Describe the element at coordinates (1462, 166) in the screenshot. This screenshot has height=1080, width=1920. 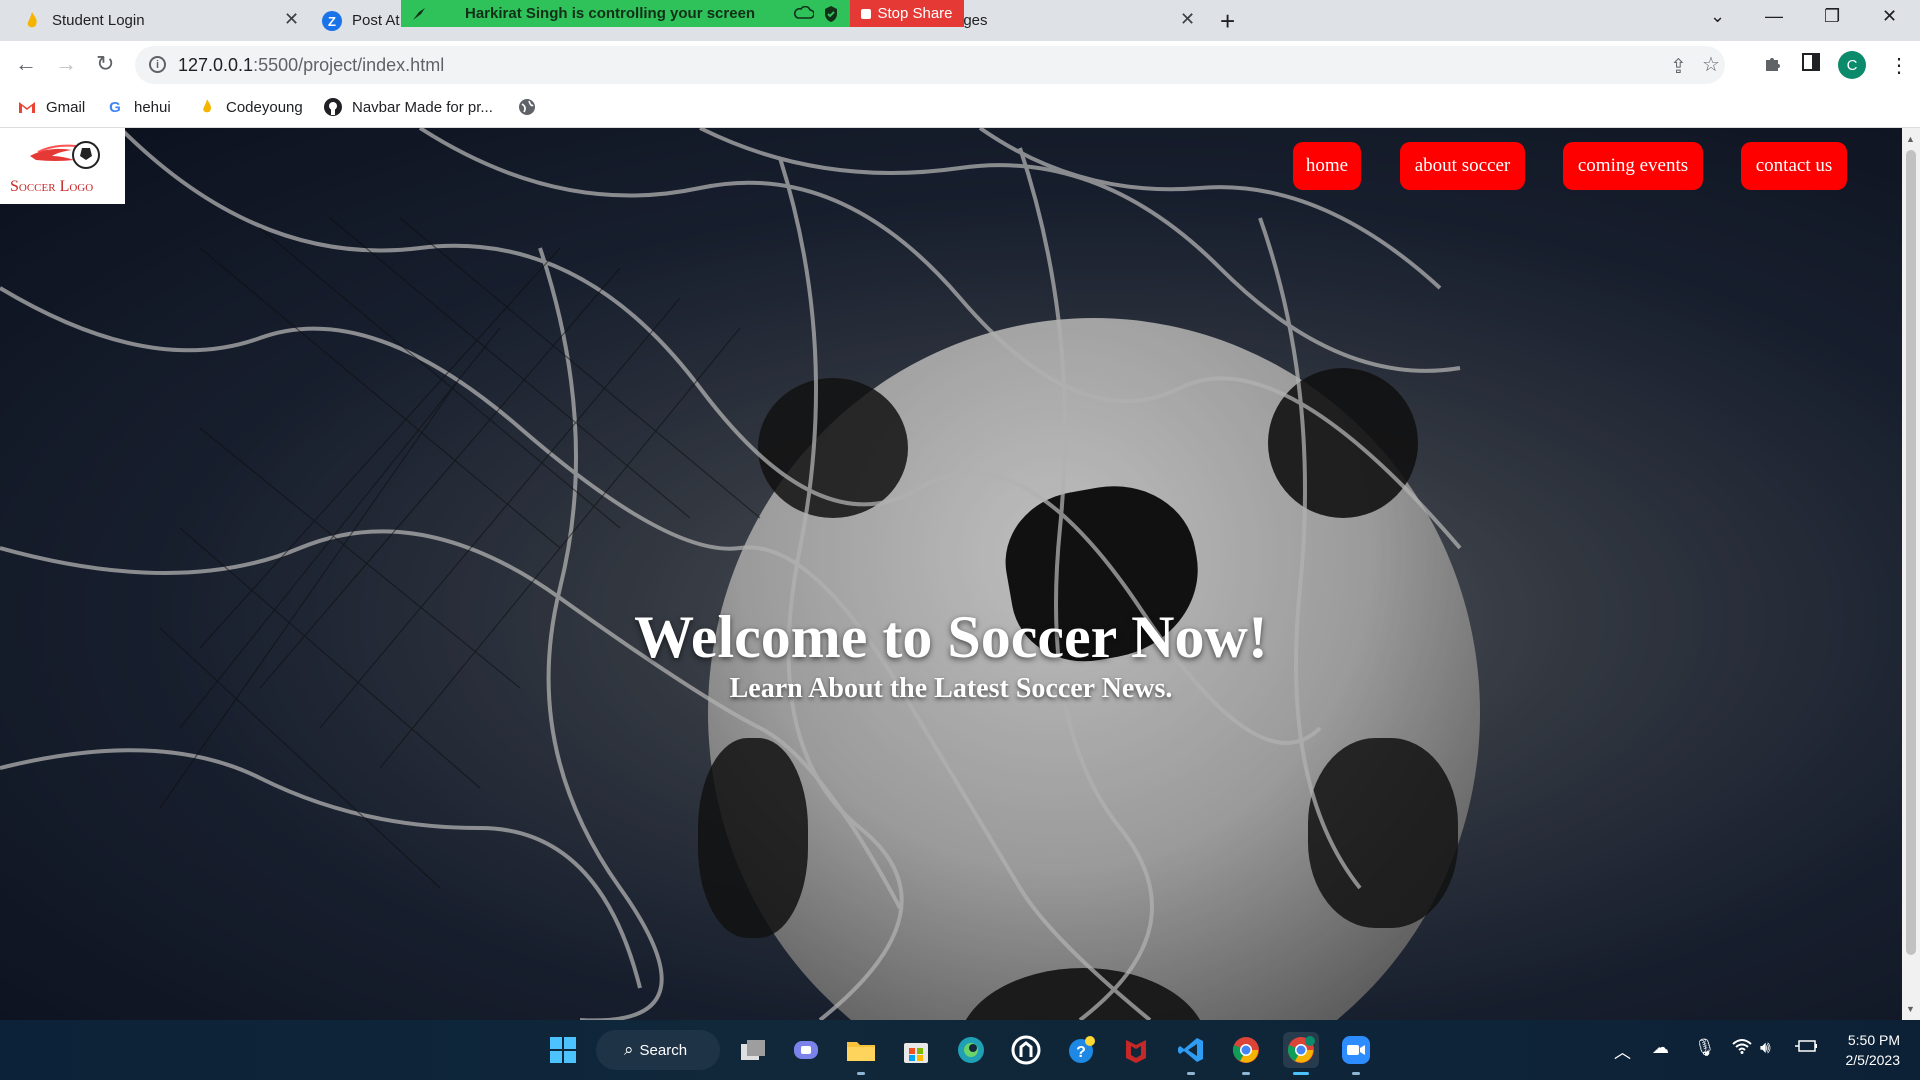
I see `nav-about-soccer: about soccer` at that location.